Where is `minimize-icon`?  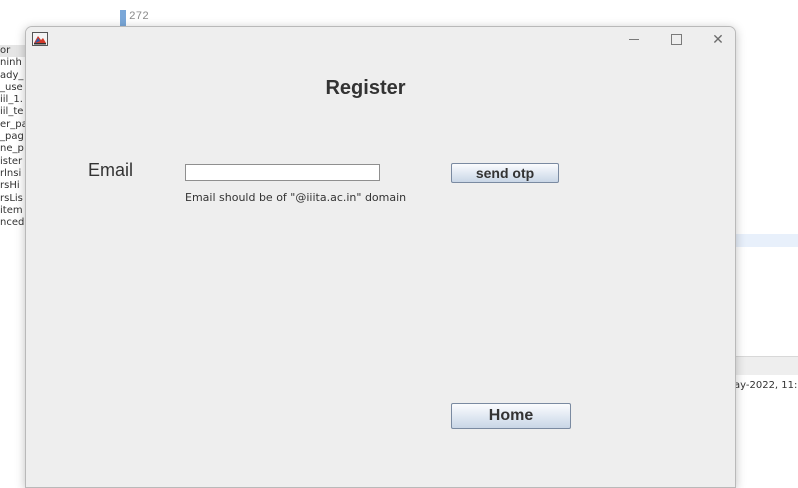 minimize-icon is located at coordinates (634, 39).